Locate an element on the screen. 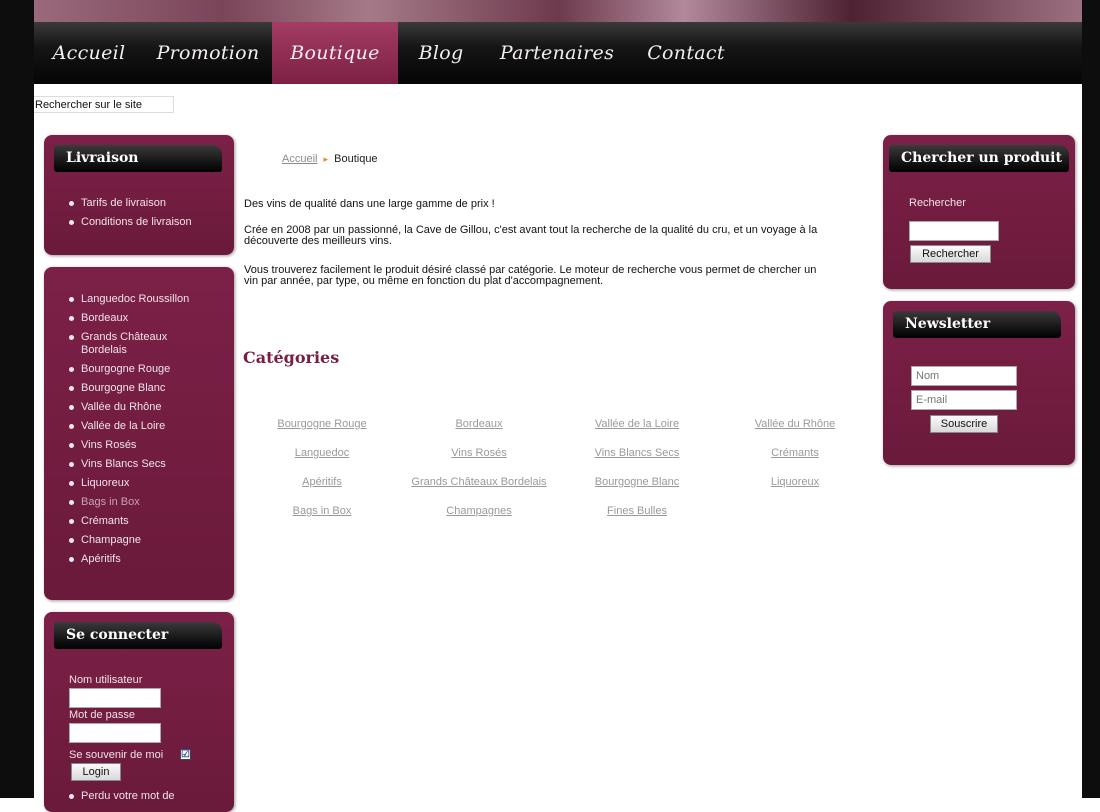  sidebar-item-bordeaux: Bordeaux is located at coordinates (146, 318).